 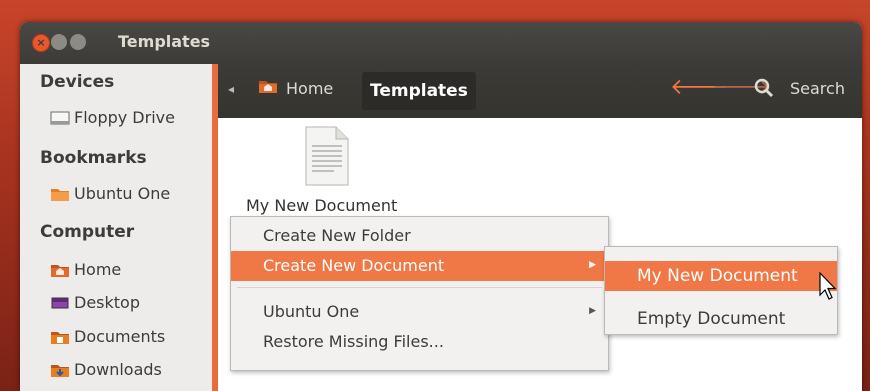 What do you see at coordinates (122, 193) in the screenshot?
I see `sidebar-item-label: Ubuntu One` at bounding box center [122, 193].